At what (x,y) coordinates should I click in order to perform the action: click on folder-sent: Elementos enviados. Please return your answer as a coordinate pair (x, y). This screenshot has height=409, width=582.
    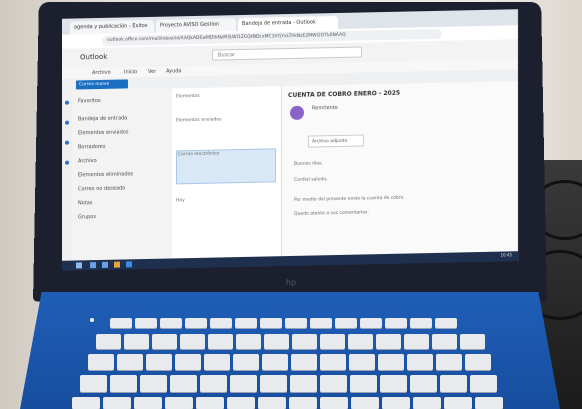
    Looking at the image, I should click on (103, 132).